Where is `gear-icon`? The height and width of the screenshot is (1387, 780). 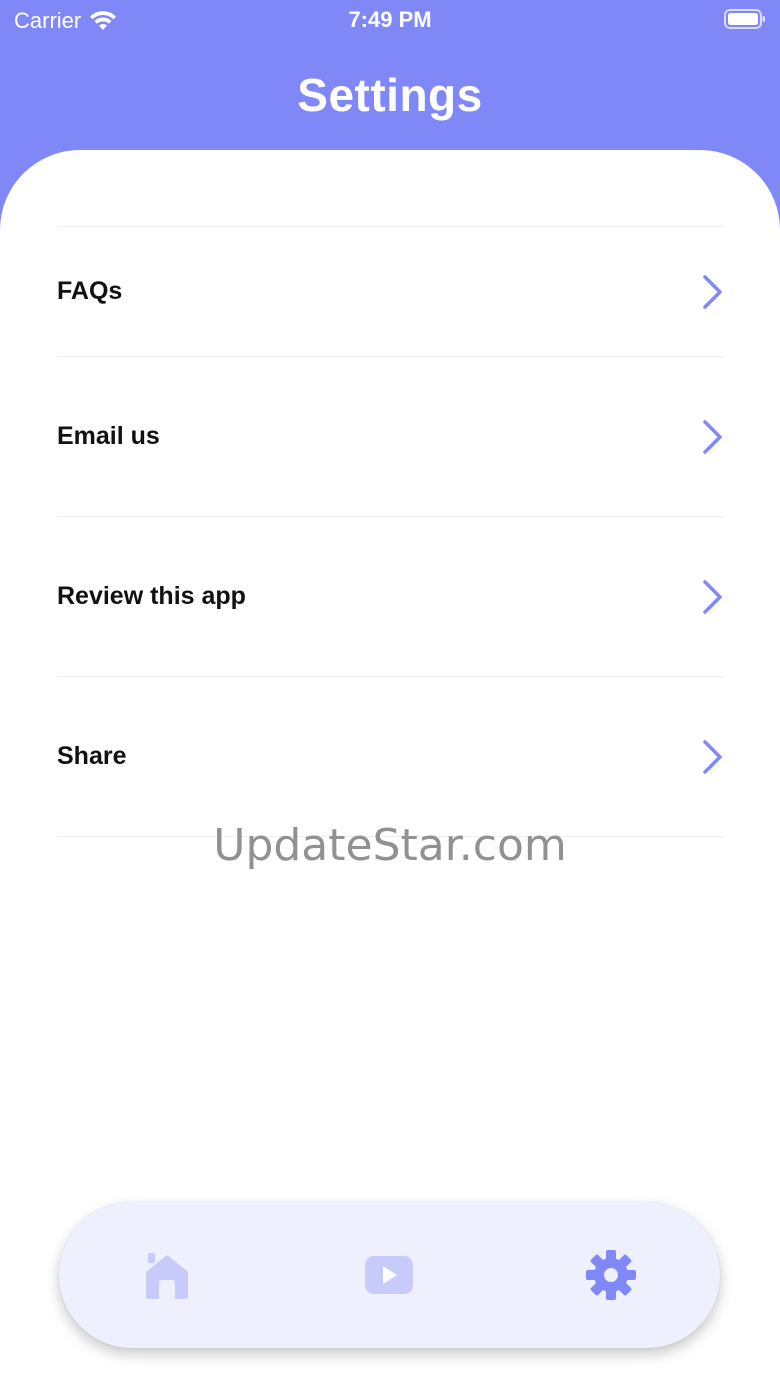
gear-icon is located at coordinates (611, 1275).